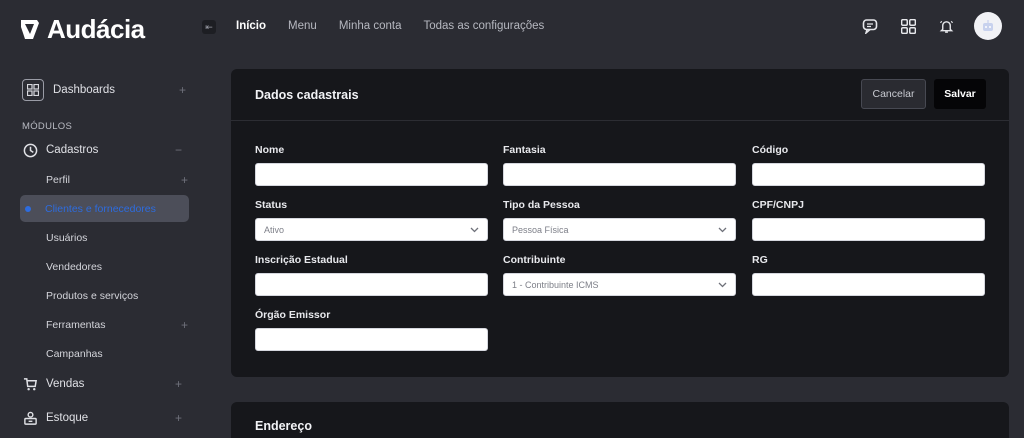 This screenshot has width=1024, height=438. Describe the element at coordinates (30, 418) in the screenshot. I see `box-person-icon` at that location.